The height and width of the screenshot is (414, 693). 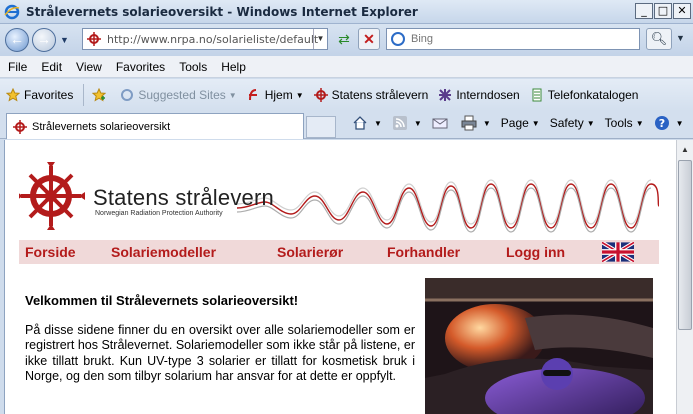 What do you see at coordinates (566, 123) in the screenshot?
I see `safety-menu-label: Safety` at bounding box center [566, 123].